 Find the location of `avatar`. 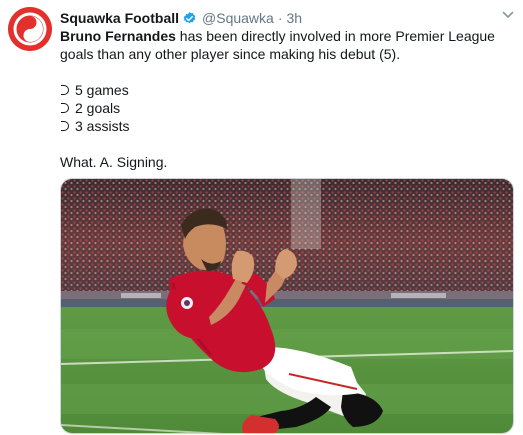

avatar is located at coordinates (30, 29).